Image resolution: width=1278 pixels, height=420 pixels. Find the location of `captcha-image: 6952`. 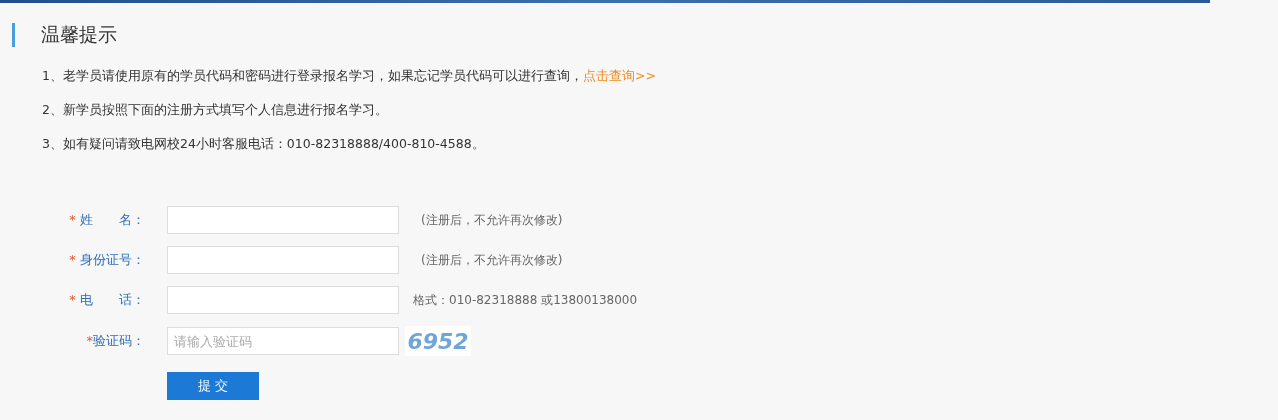

captcha-image: 6952 is located at coordinates (438, 341).